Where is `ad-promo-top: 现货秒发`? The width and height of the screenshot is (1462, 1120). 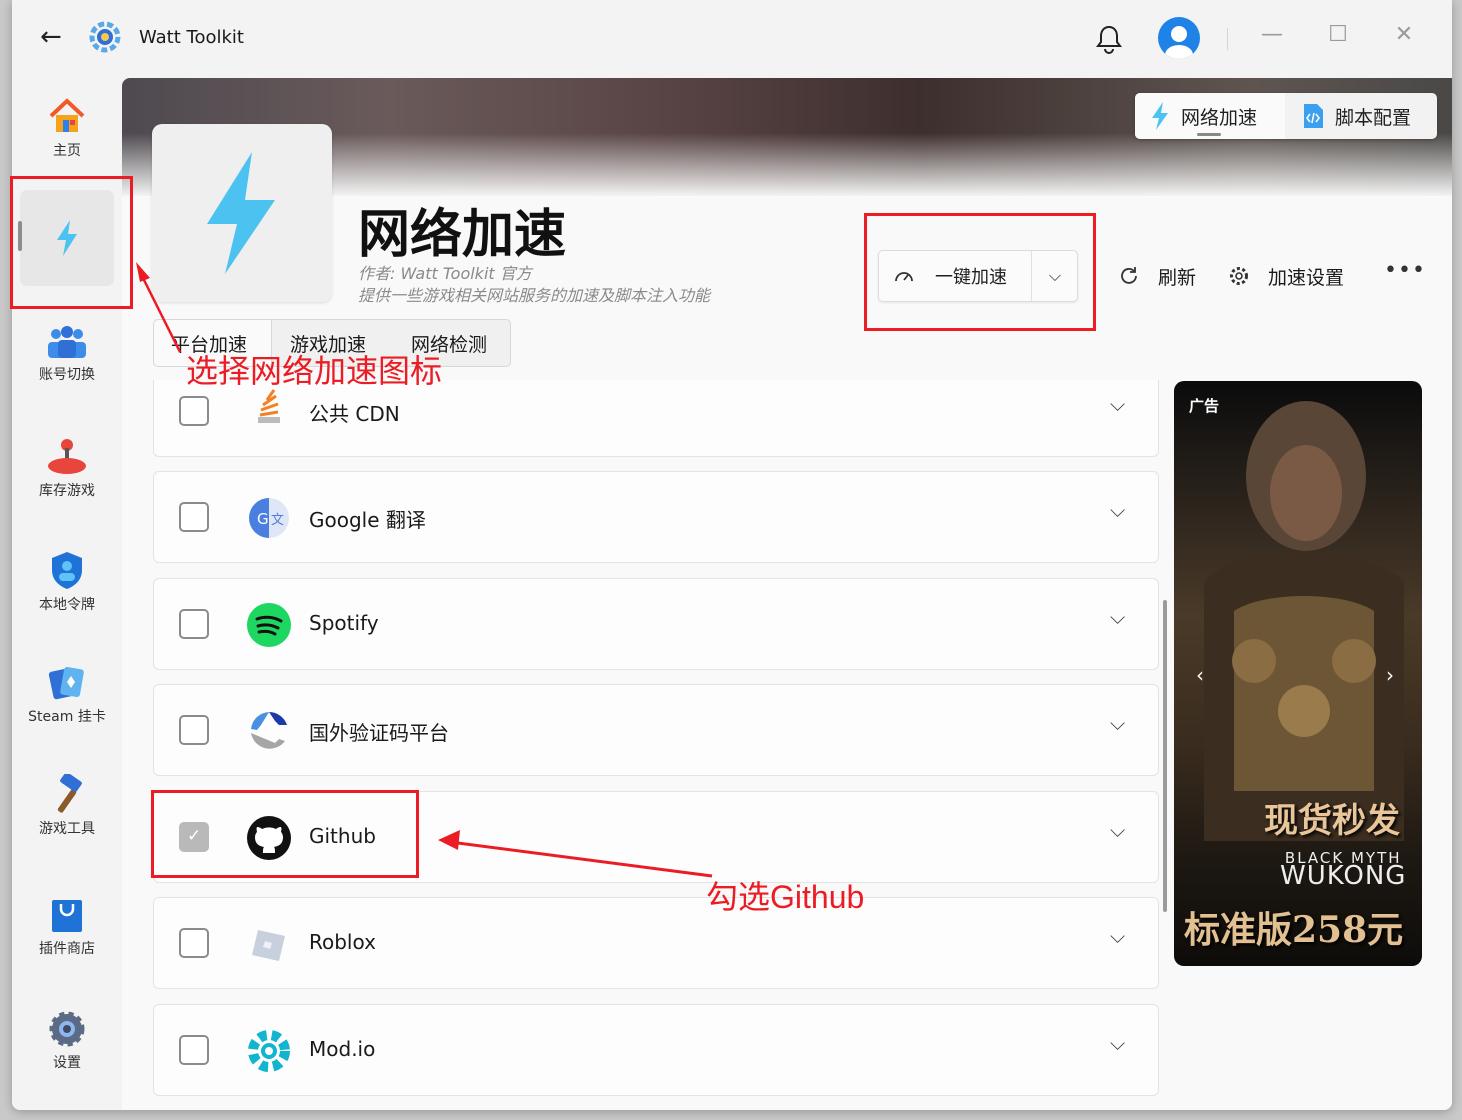
ad-promo-top: 现货秒发 is located at coordinates (1332, 821).